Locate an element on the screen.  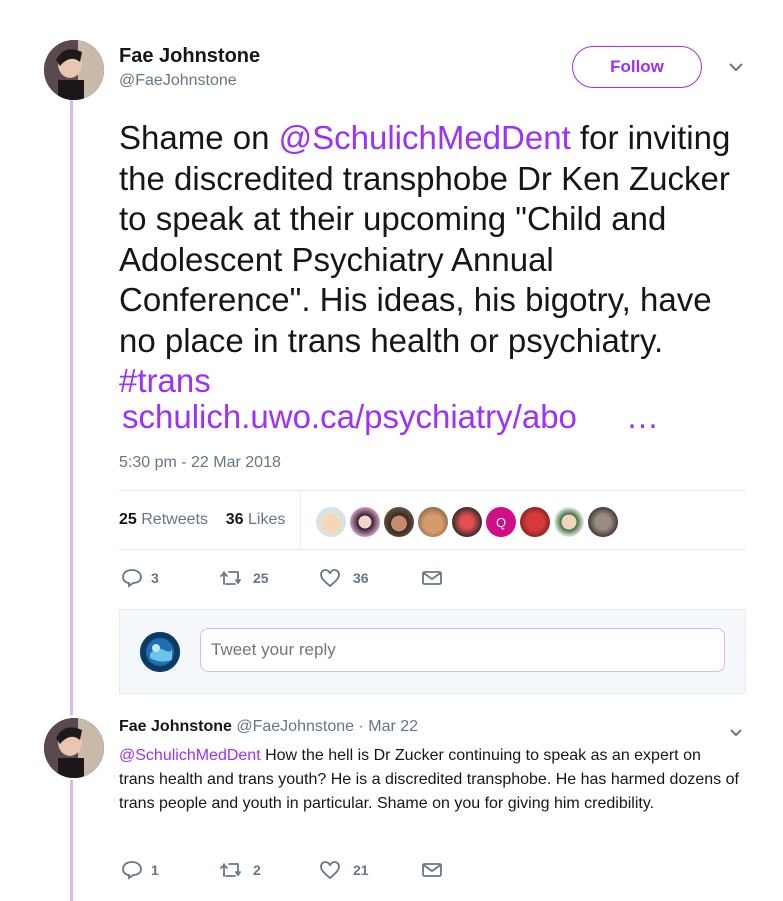
liker-avatar: Q is located at coordinates (501, 522).